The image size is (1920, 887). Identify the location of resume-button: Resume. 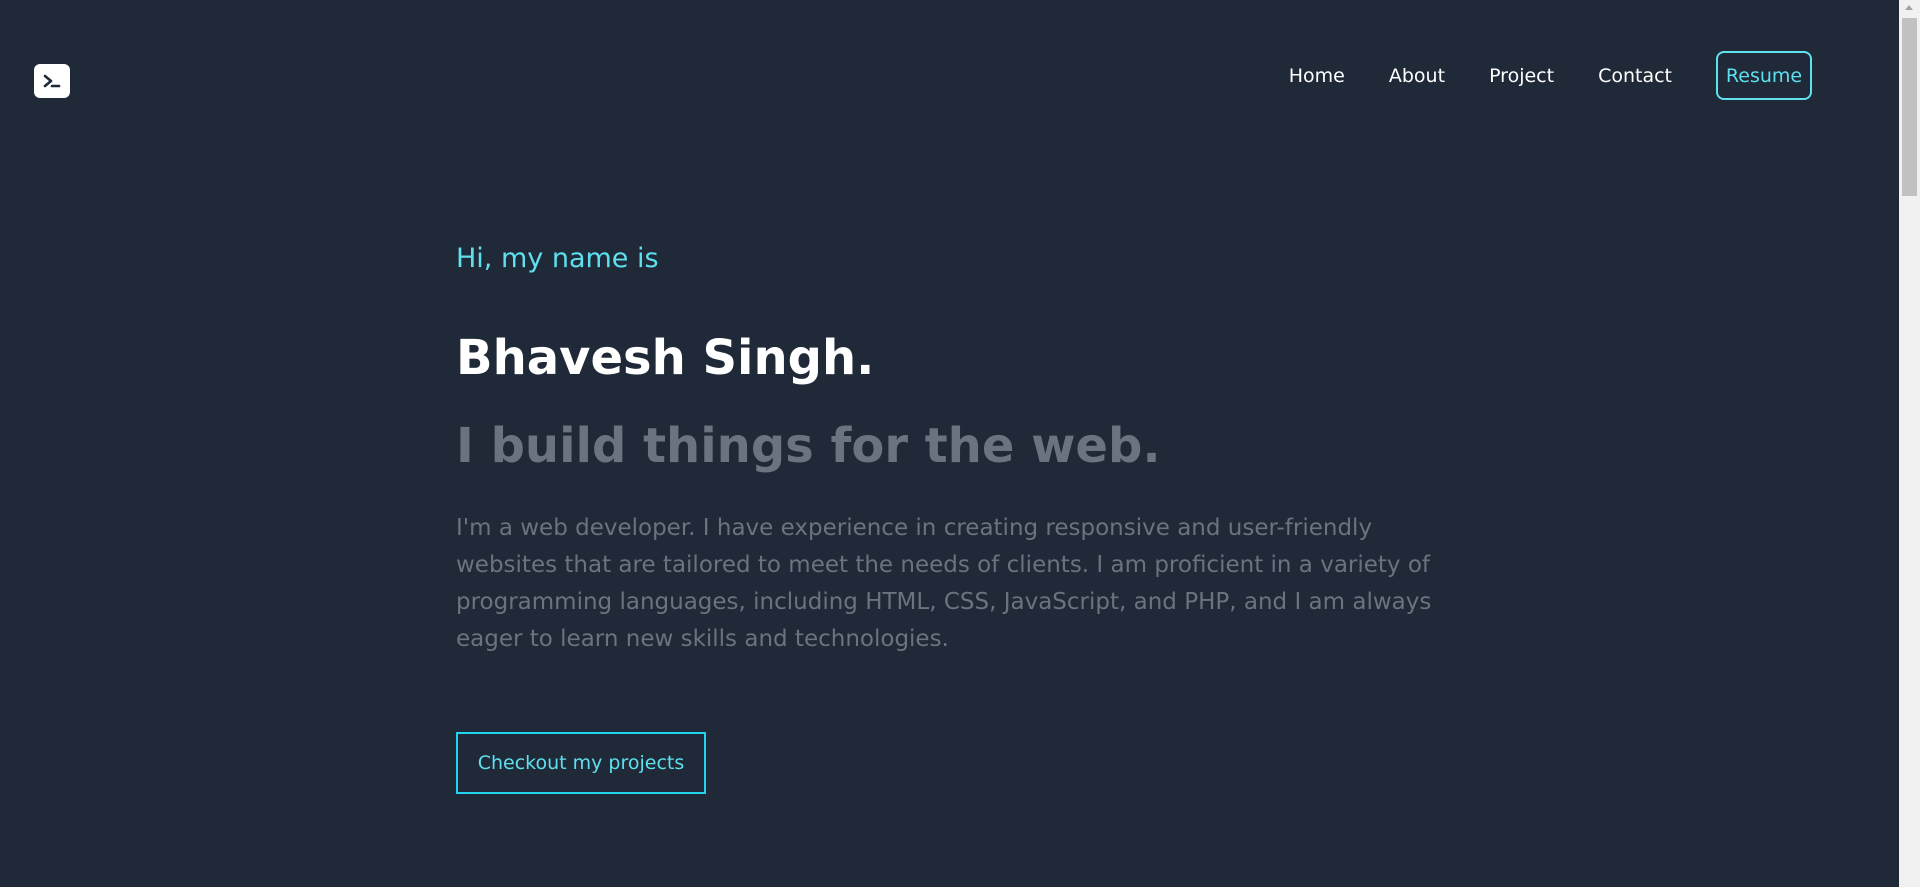
(1764, 75).